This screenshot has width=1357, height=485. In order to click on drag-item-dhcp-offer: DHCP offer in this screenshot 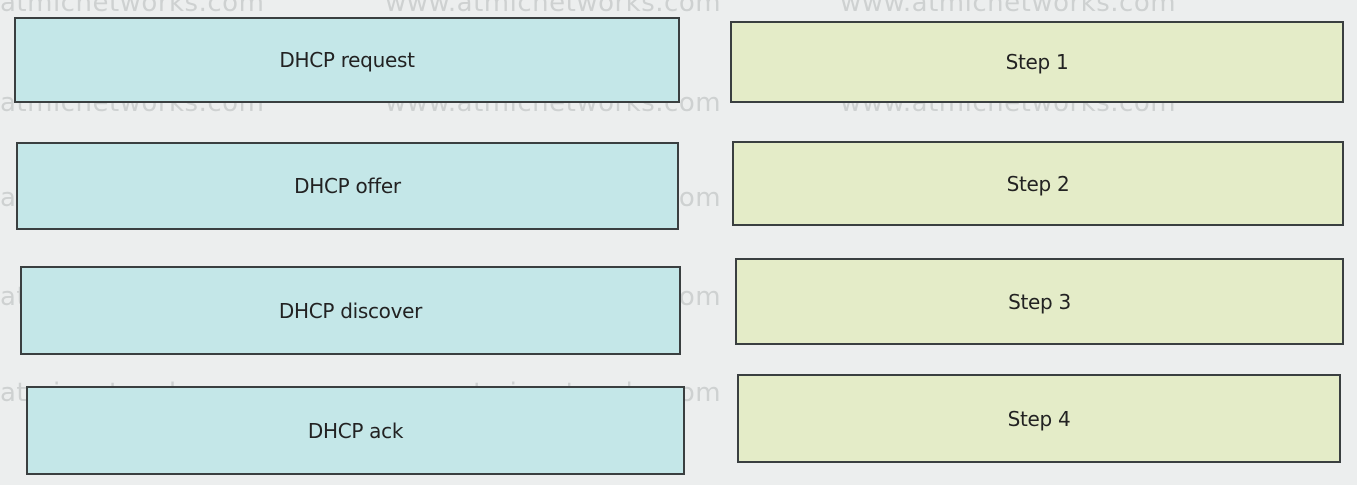, I will do `click(347, 186)`.